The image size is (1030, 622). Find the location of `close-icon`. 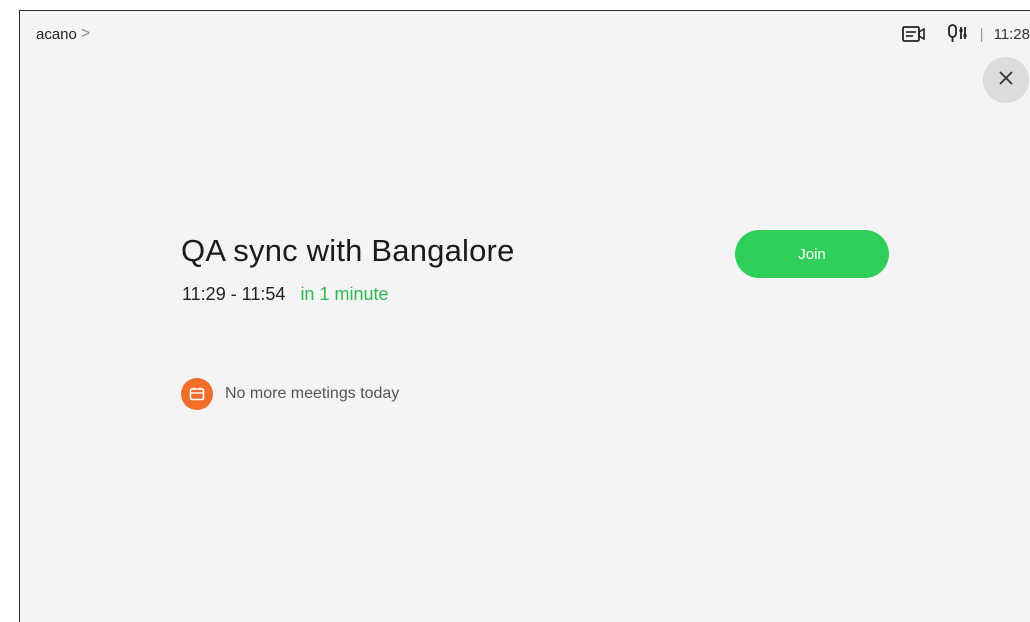

close-icon is located at coordinates (1006, 80).